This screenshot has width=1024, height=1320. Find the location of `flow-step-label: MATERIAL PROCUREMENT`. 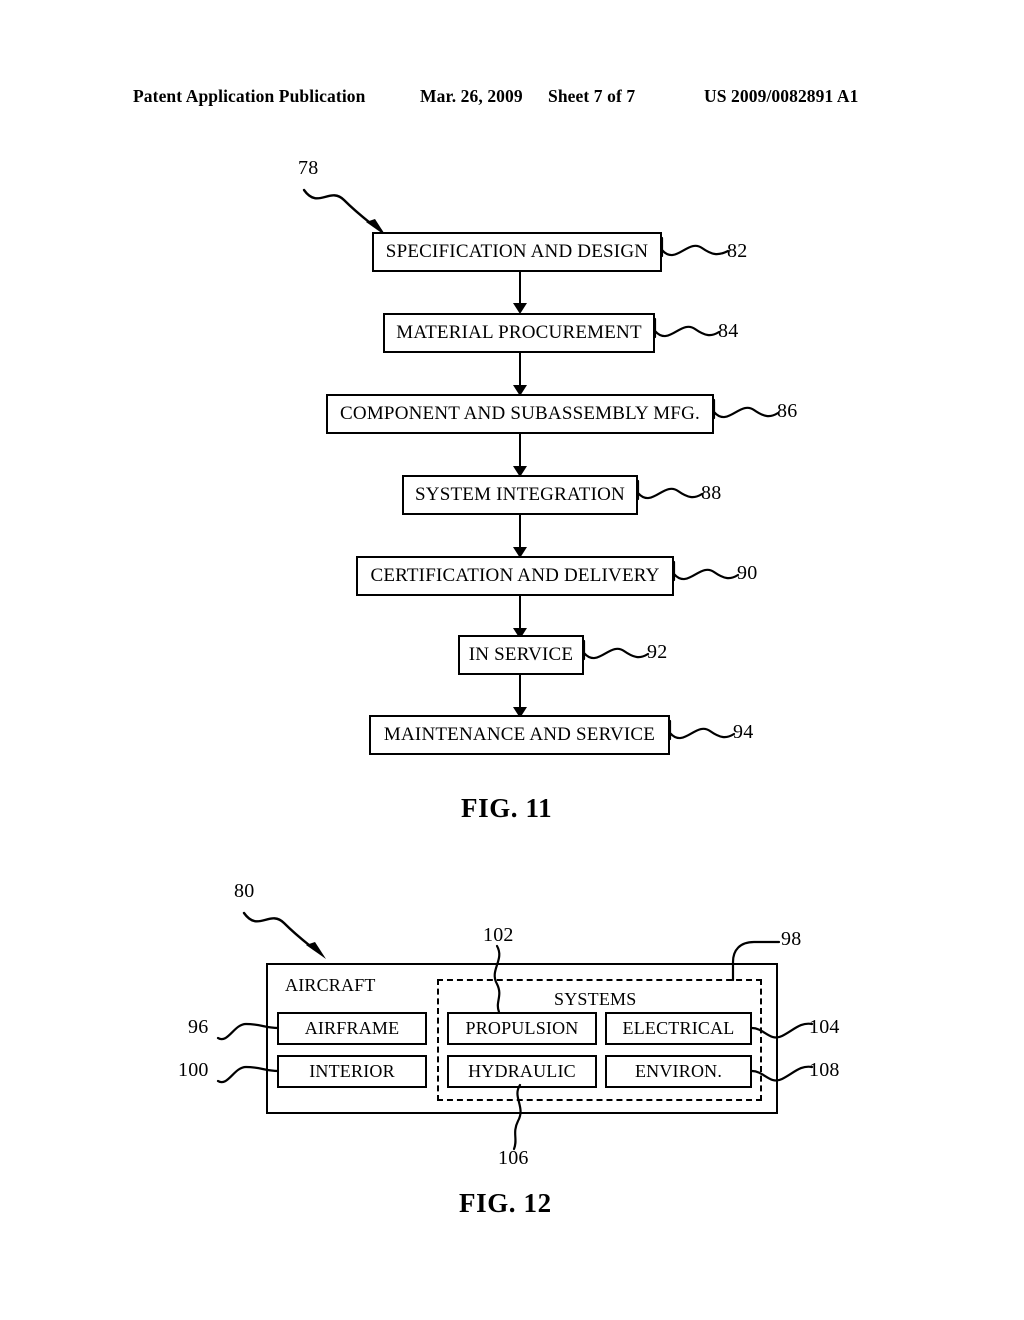

flow-step-label: MATERIAL PROCUREMENT is located at coordinates (519, 332).